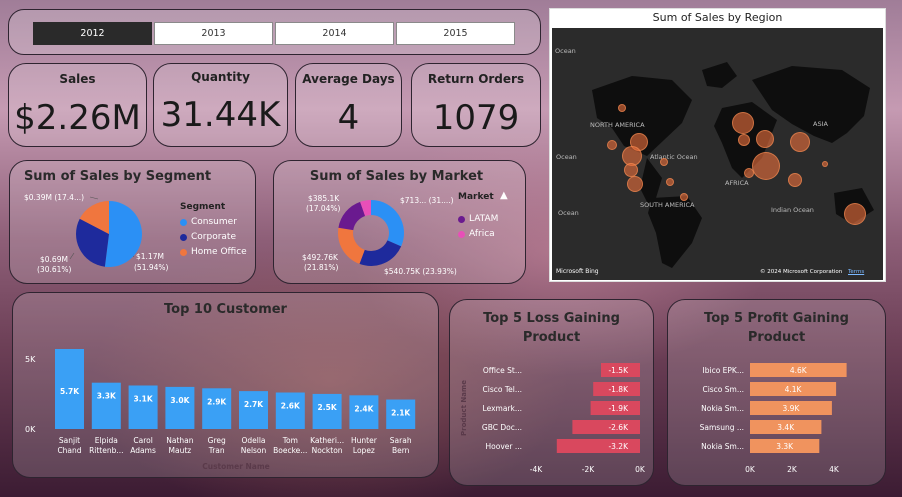 This screenshot has height=497, width=902. I want to click on map-label-north-america: NORTH AMERICA, so click(617, 125).